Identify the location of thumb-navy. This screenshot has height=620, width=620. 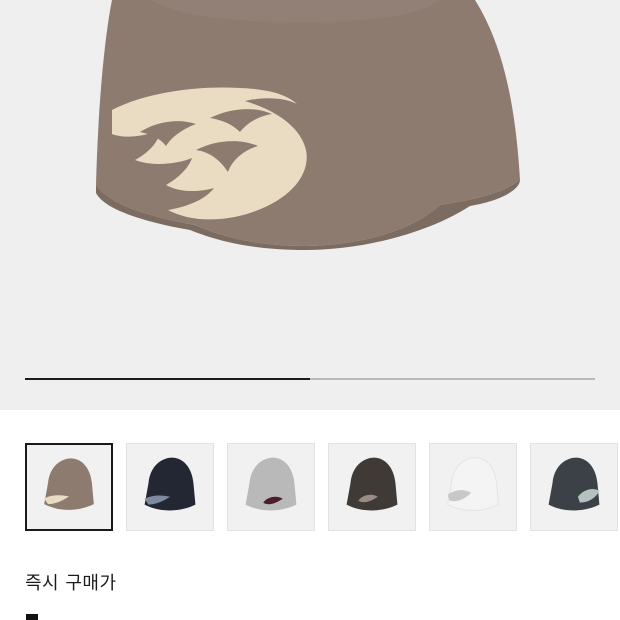
(170, 487).